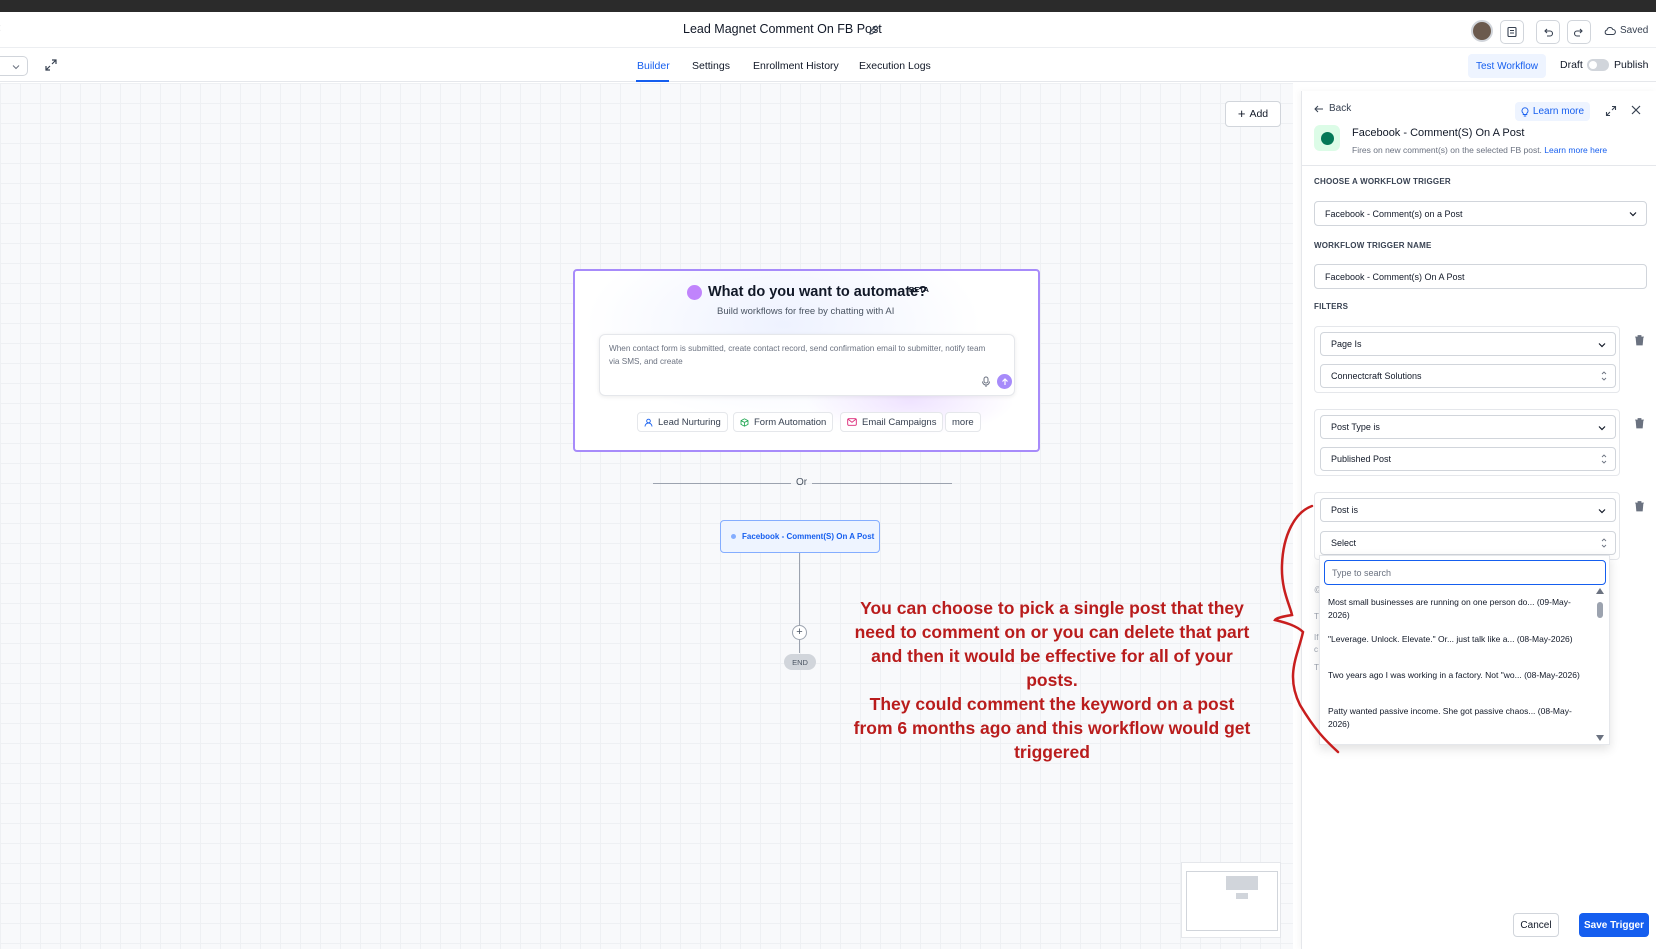 This screenshot has width=1656, height=949. Describe the element at coordinates (1362, 572) in the screenshot. I see `dropdown-search-placeholder: Type to search` at that location.